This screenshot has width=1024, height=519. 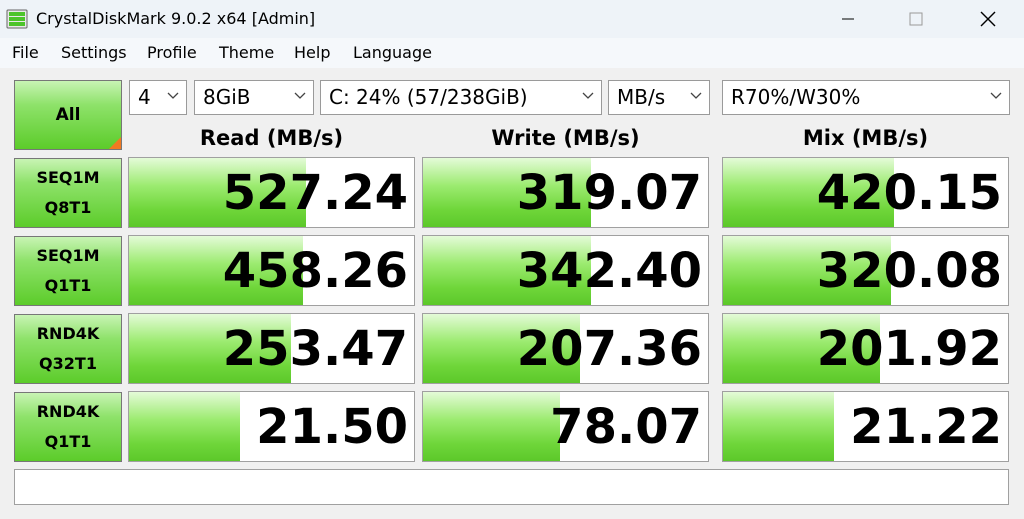 What do you see at coordinates (609, 349) in the screenshot?
I see `result-value: 207.36` at bounding box center [609, 349].